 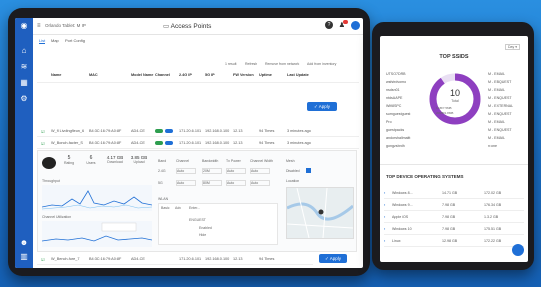 I want to click on chart-tooltip, so click(x=119, y=227).